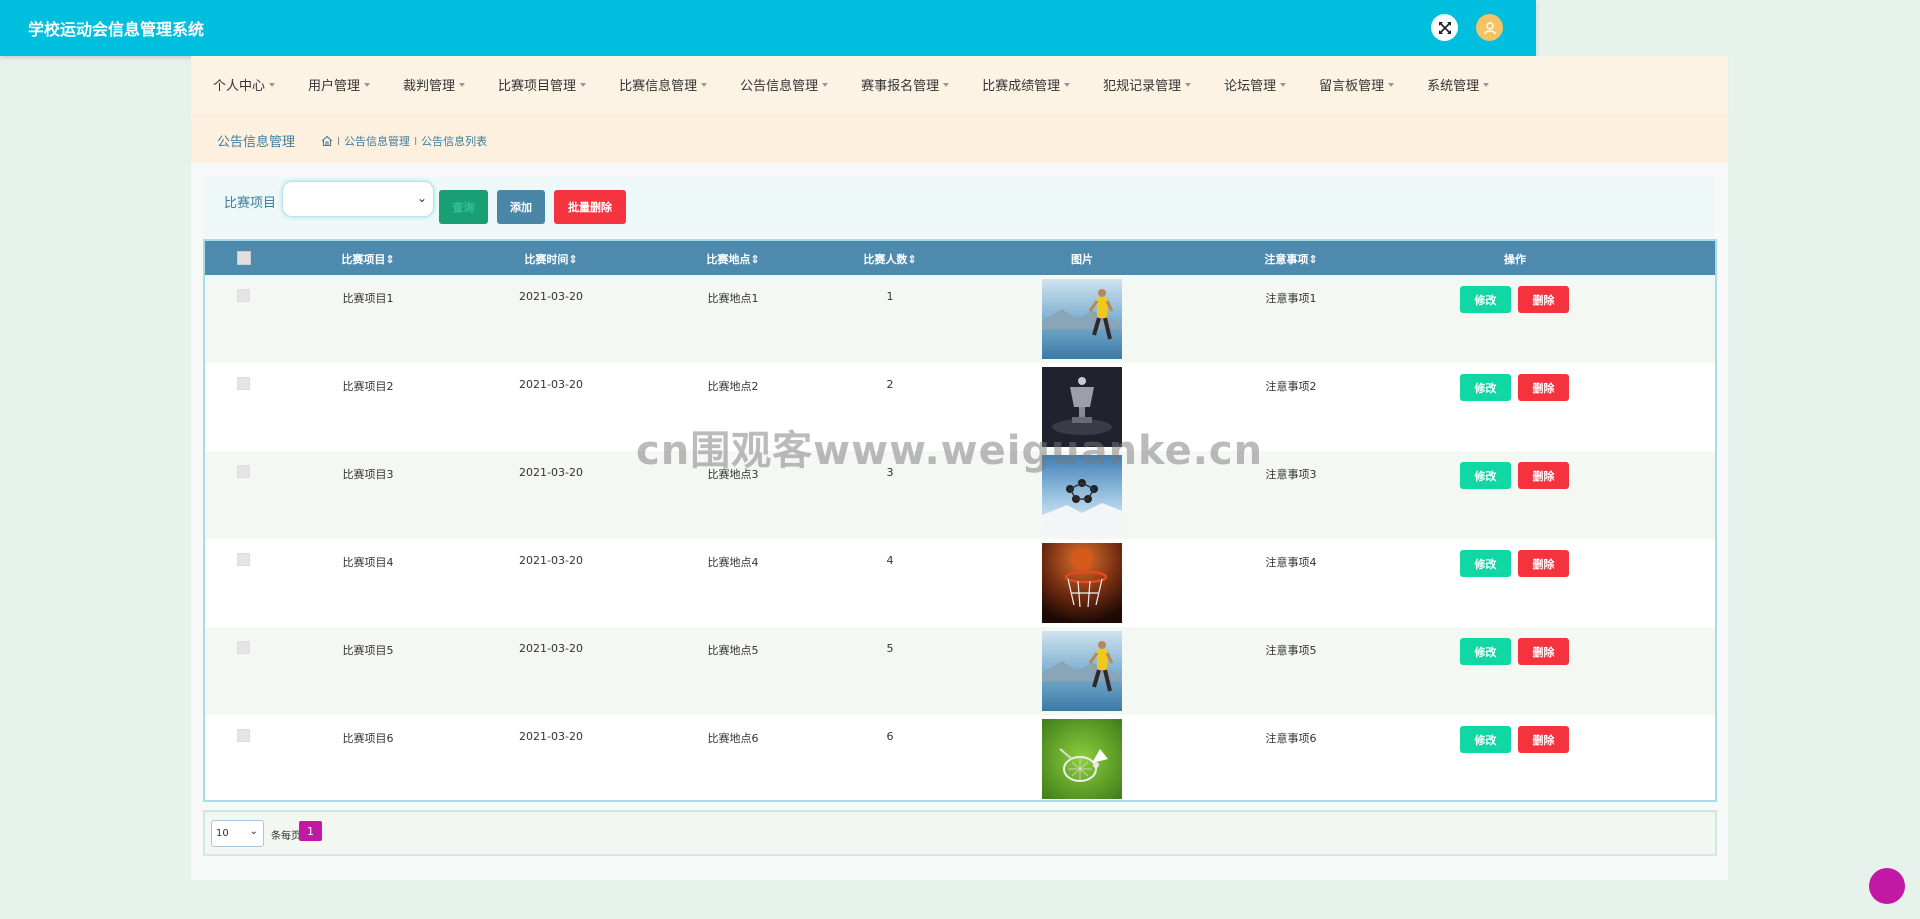  I want to click on nav-item-system-management: 系统管理, so click(1458, 84).